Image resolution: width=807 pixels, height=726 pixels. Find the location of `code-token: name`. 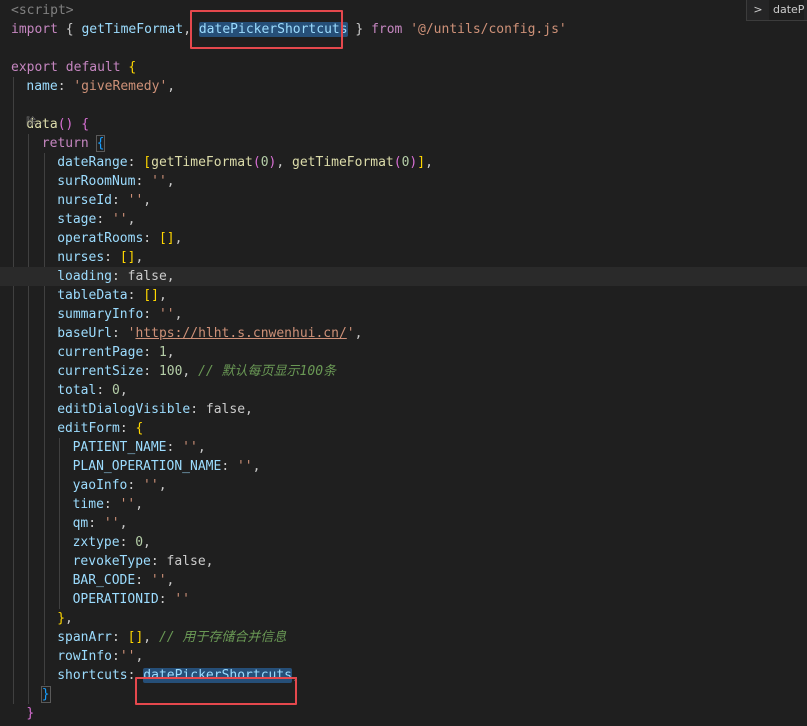

code-token: name is located at coordinates (42, 86).